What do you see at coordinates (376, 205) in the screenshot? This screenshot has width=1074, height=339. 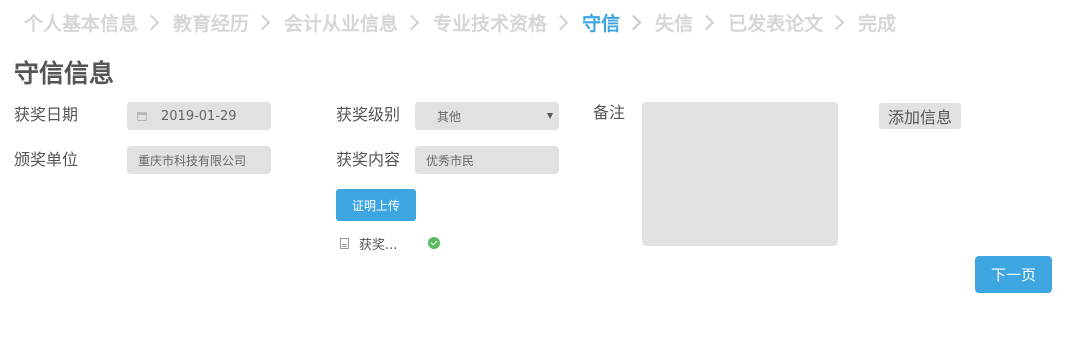 I see `upload-proof-button: 证明上传` at bounding box center [376, 205].